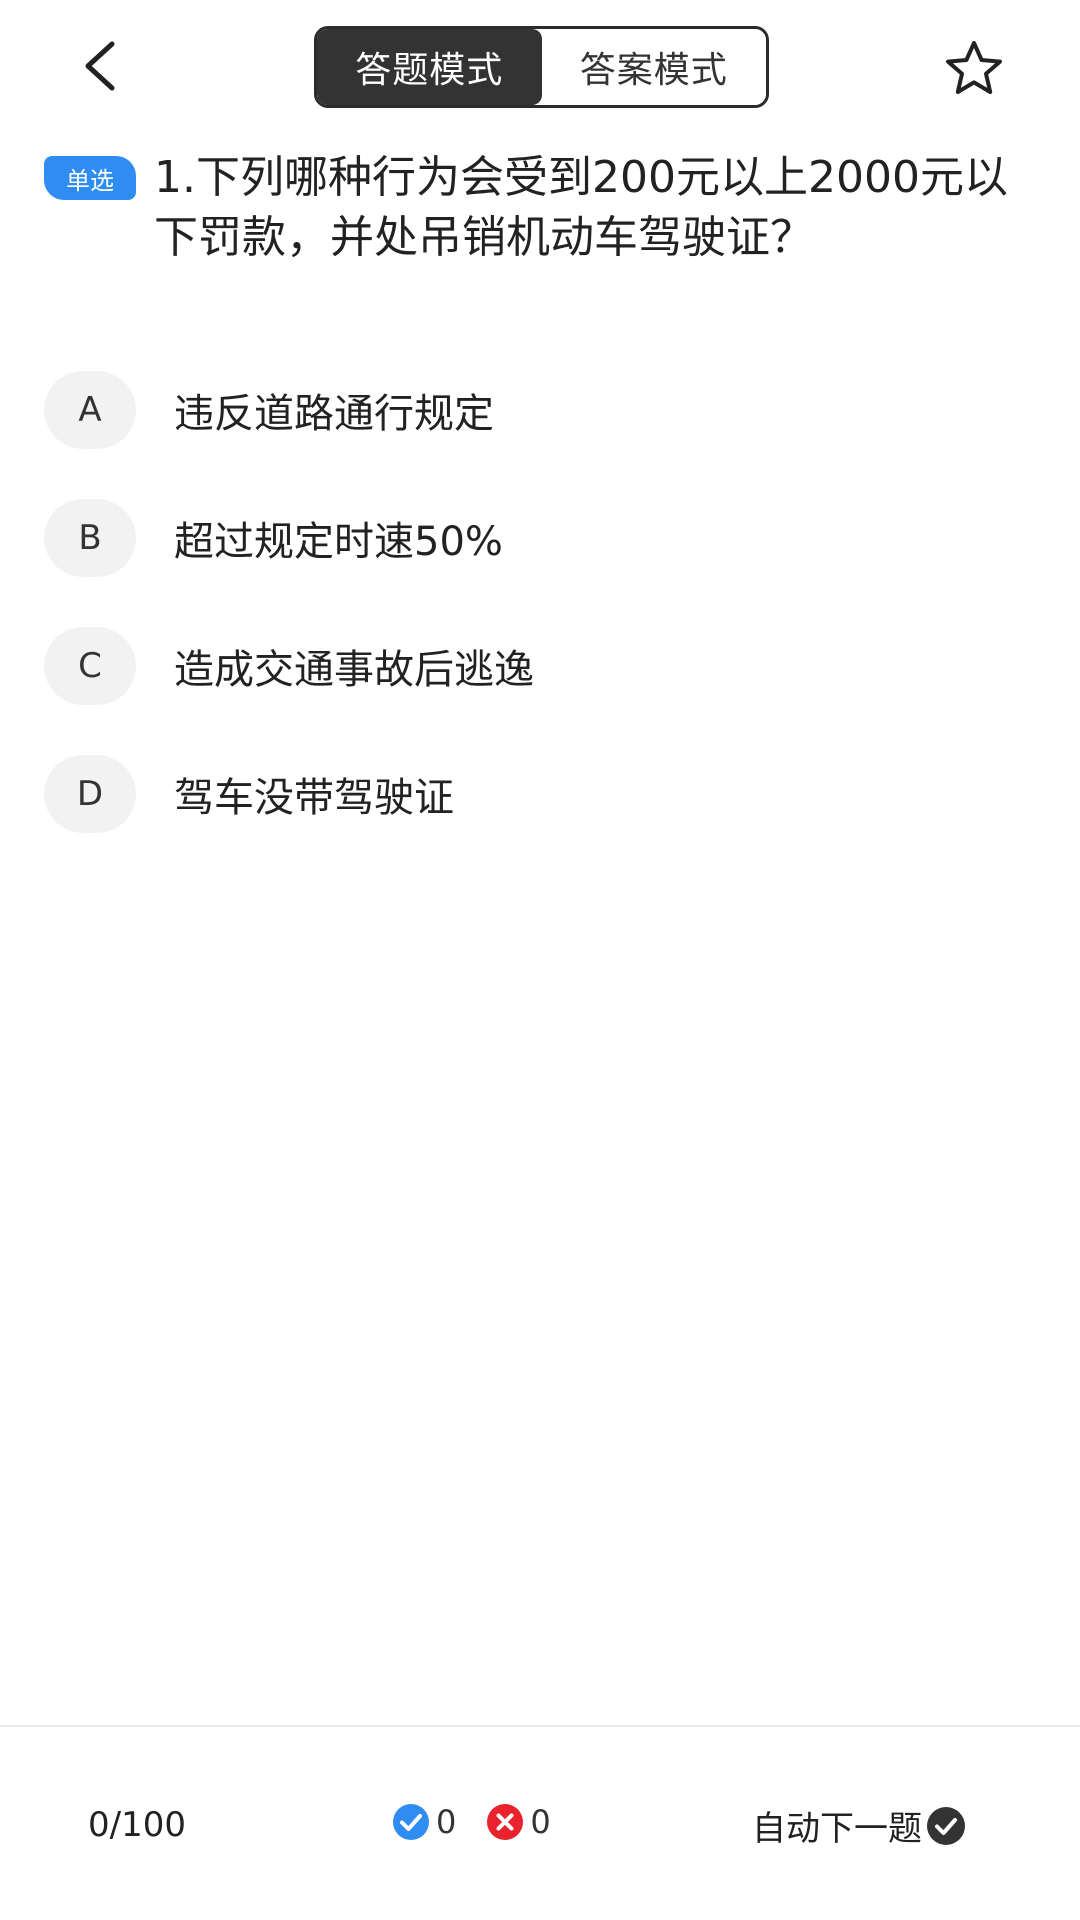  I want to click on star-outline-icon, so click(974, 67).